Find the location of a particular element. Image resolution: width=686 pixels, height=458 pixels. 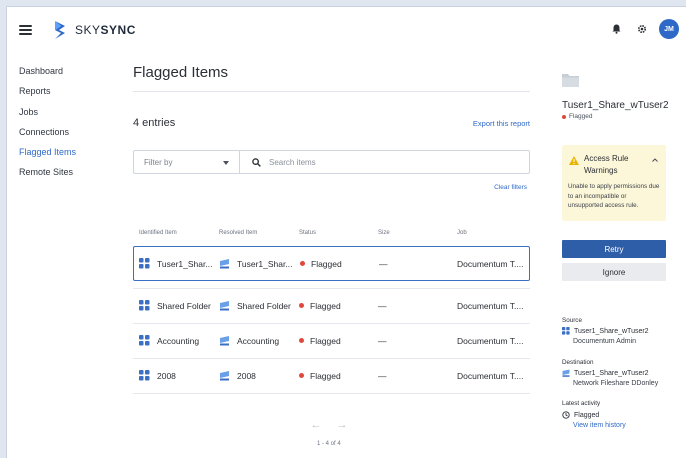

destination-connection: Network Fileshare DDonley is located at coordinates (616, 383).